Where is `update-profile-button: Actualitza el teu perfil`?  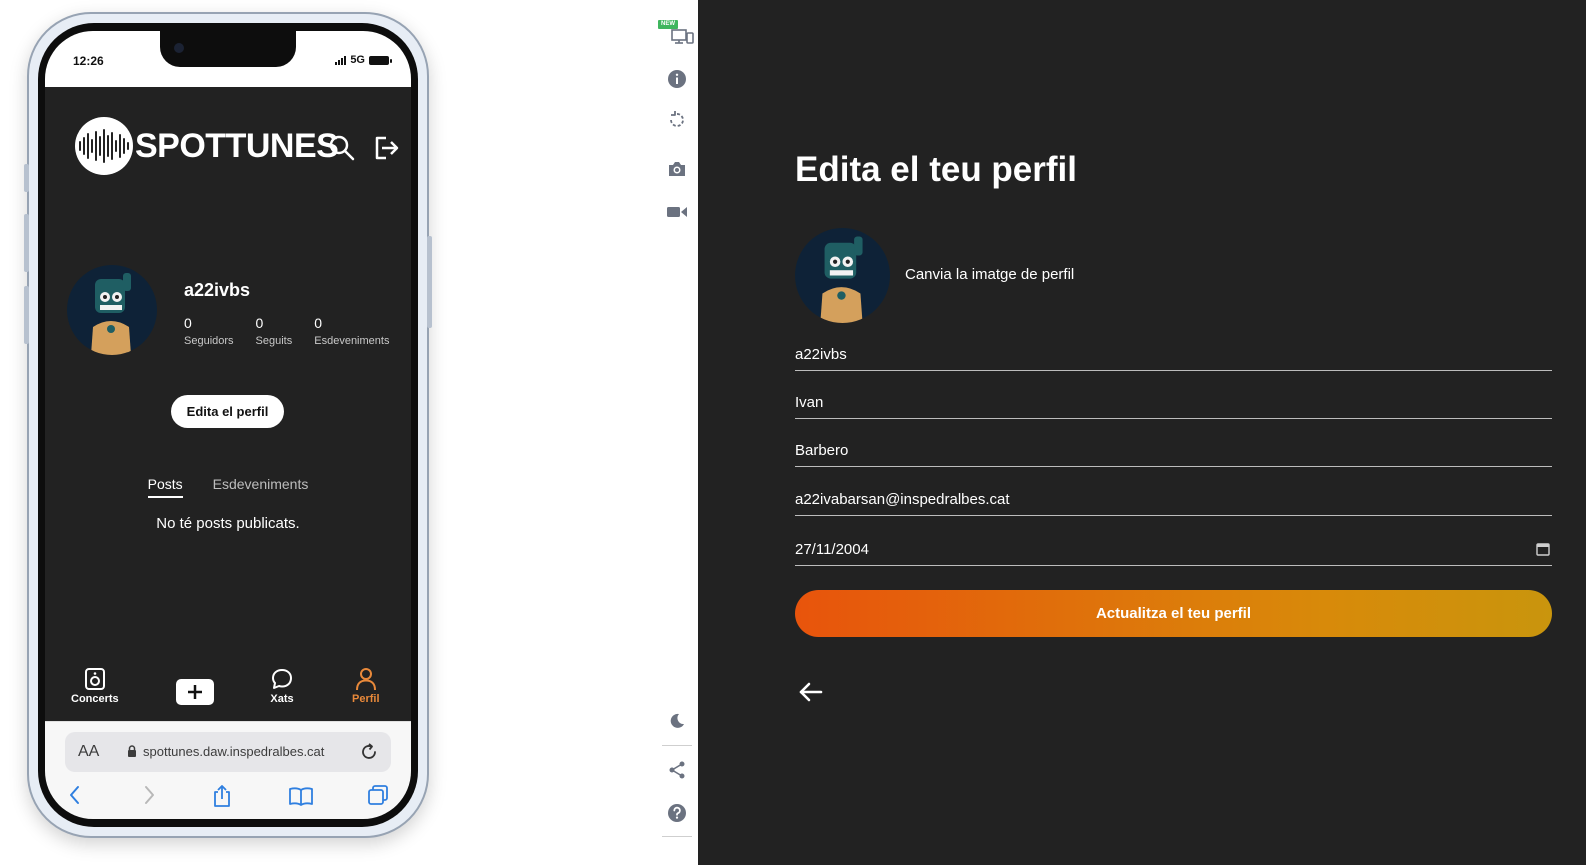 update-profile-button: Actualitza el teu perfil is located at coordinates (1173, 613).